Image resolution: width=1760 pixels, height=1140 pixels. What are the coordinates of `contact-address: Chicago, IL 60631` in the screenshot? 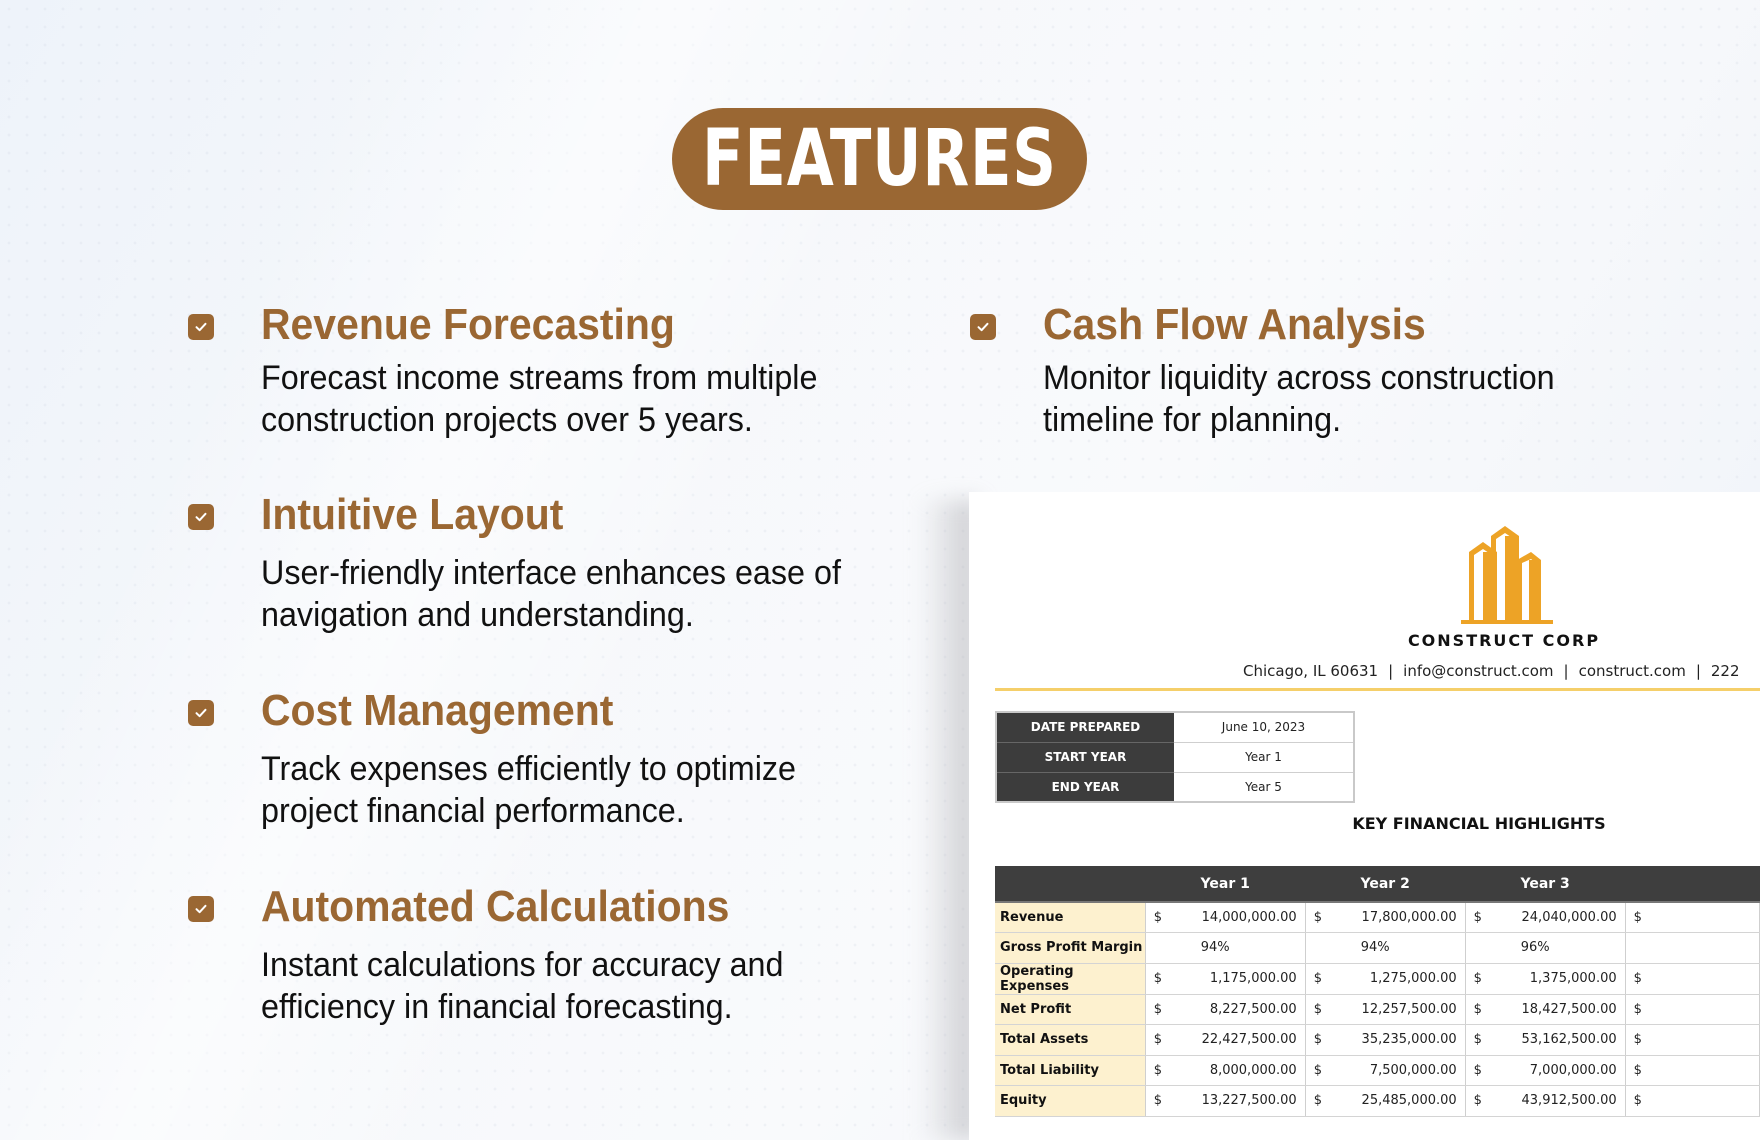 It's located at (1311, 671).